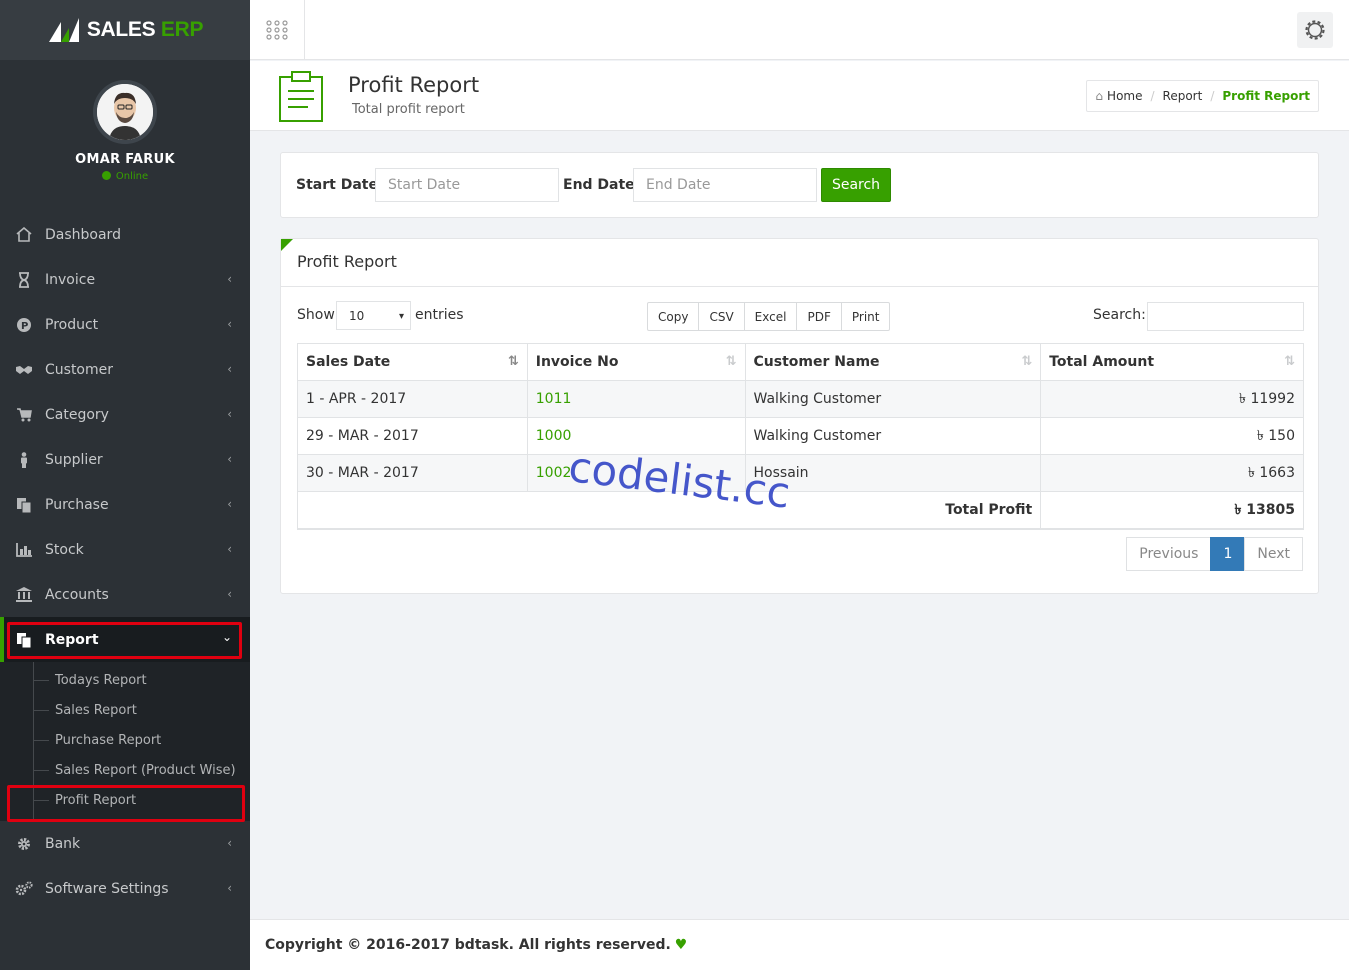  What do you see at coordinates (800, 473) in the screenshot?
I see `table-row: 30 - MAR - 2017 1002 Hossain ৳ 1663` at bounding box center [800, 473].